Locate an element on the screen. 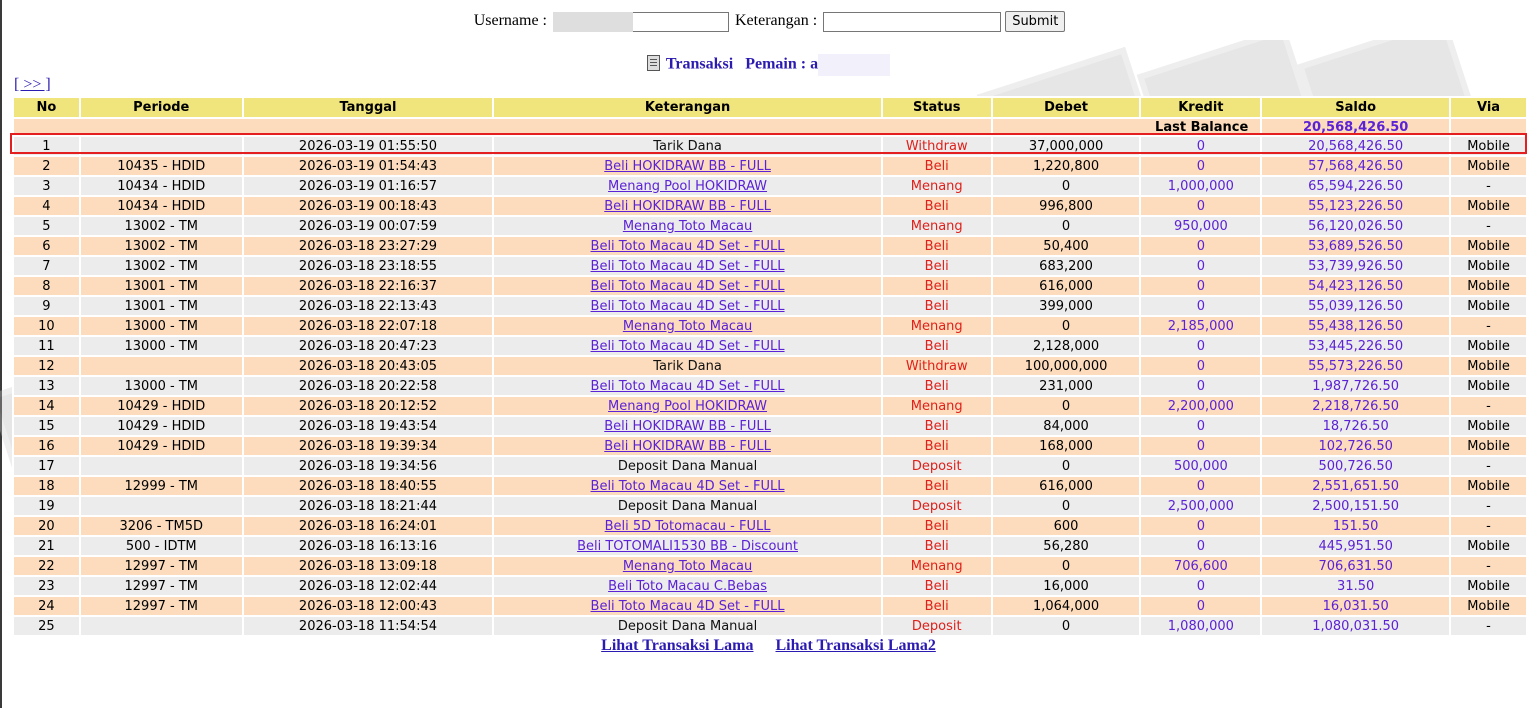 The height and width of the screenshot is (708, 1537). cell-debet: 683,200 is located at coordinates (1066, 266).